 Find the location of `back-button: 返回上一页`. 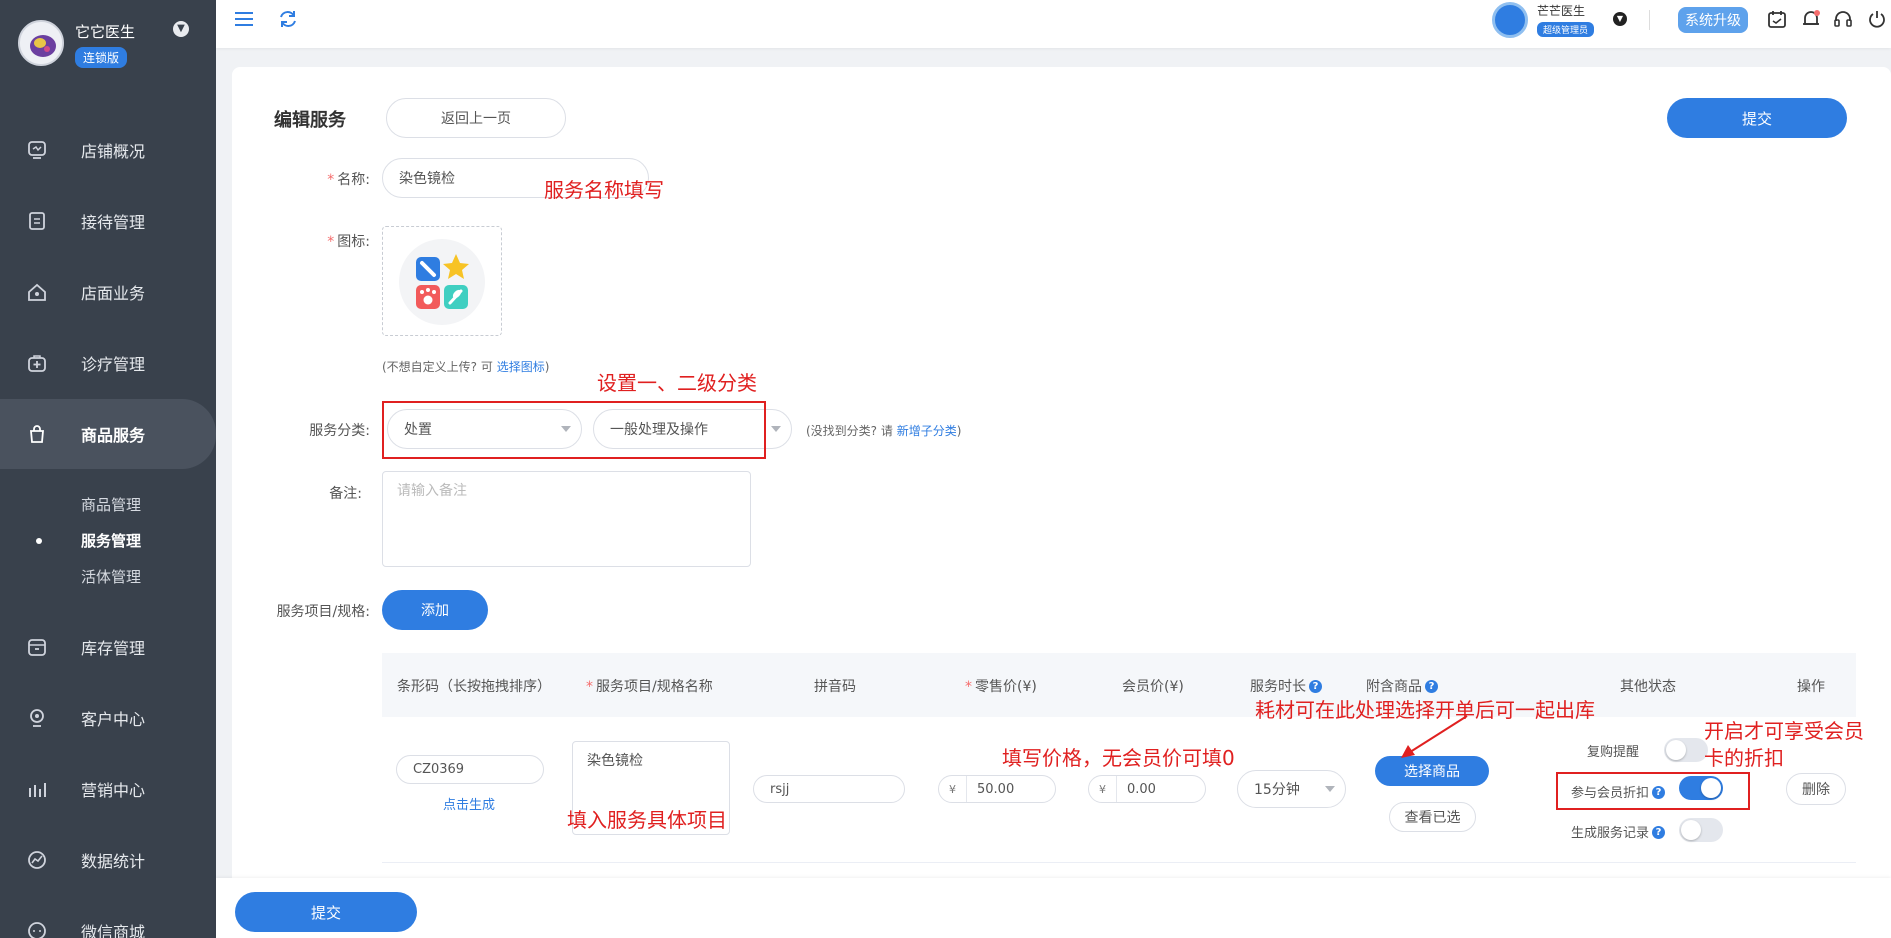

back-button: 返回上一页 is located at coordinates (476, 118).